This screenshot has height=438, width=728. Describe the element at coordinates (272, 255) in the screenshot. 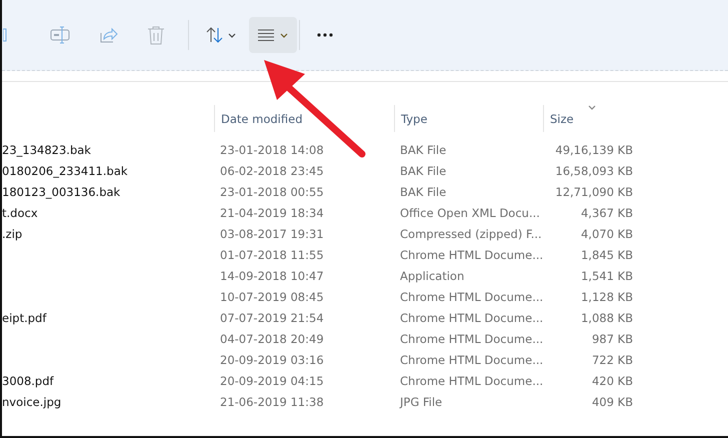

I see `date-cell-text: 01-07-2018 11:55` at that location.